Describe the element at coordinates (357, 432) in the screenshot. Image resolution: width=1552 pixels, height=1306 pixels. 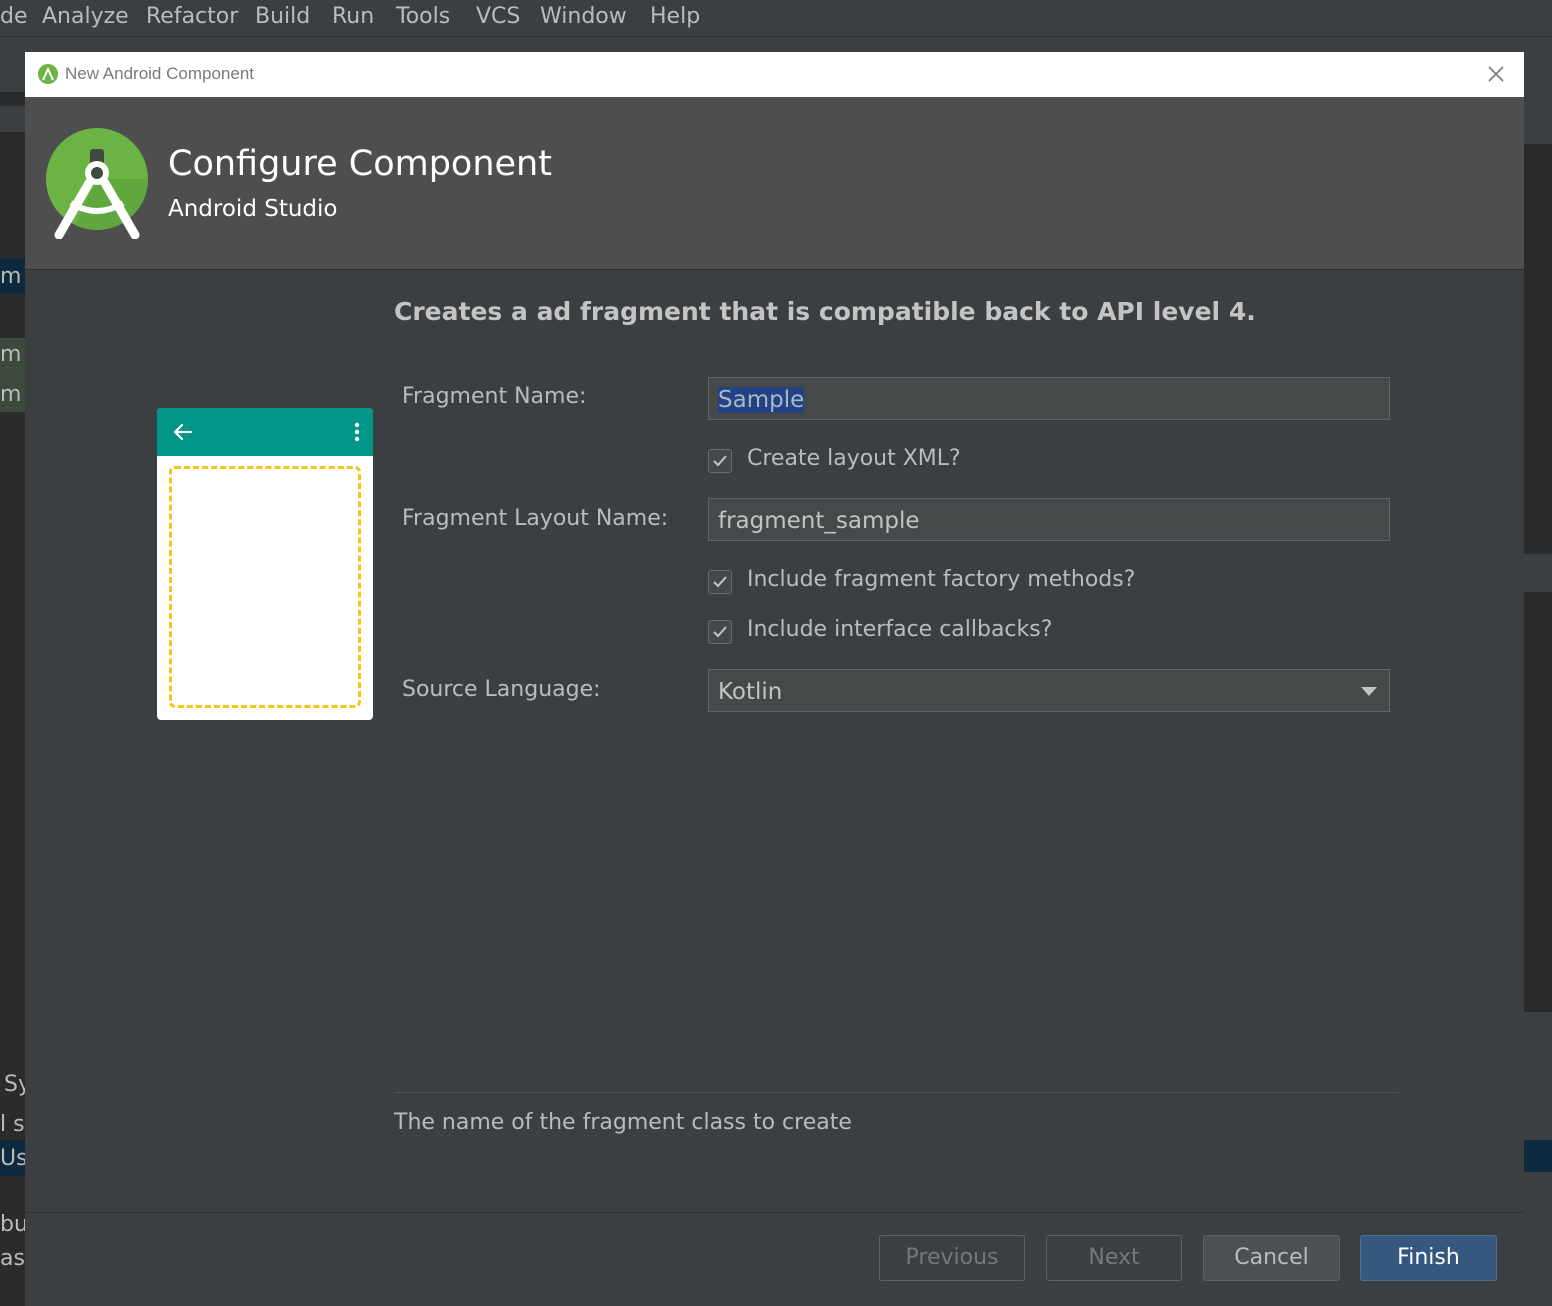
I see `more-vert-icon` at that location.